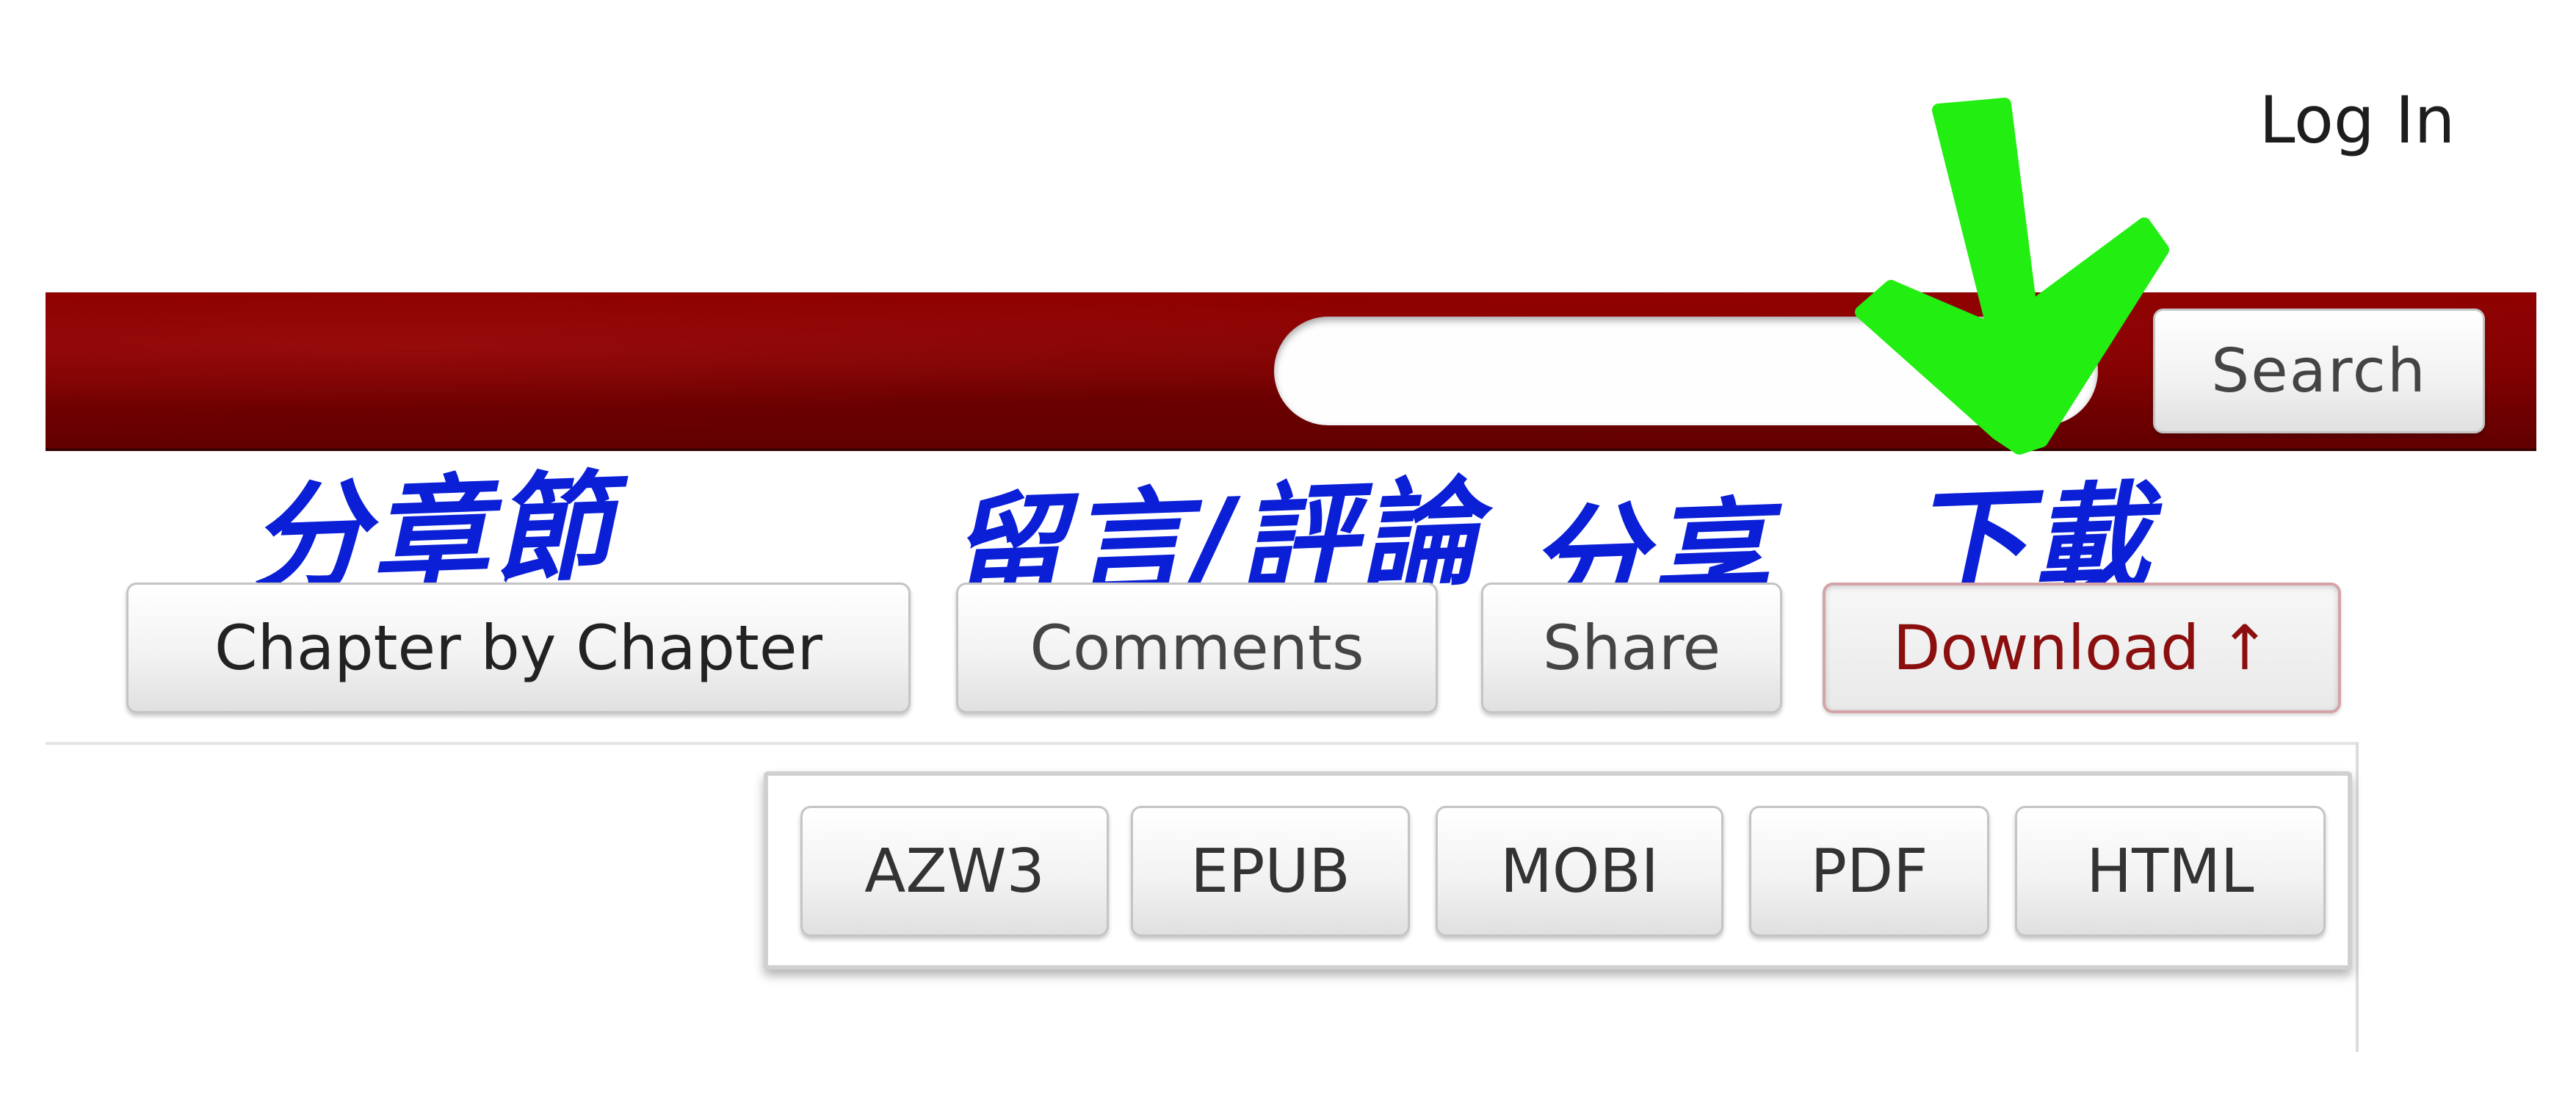 The height and width of the screenshot is (1096, 2576). Describe the element at coordinates (2012, 276) in the screenshot. I see `down-arrow-icon` at that location.